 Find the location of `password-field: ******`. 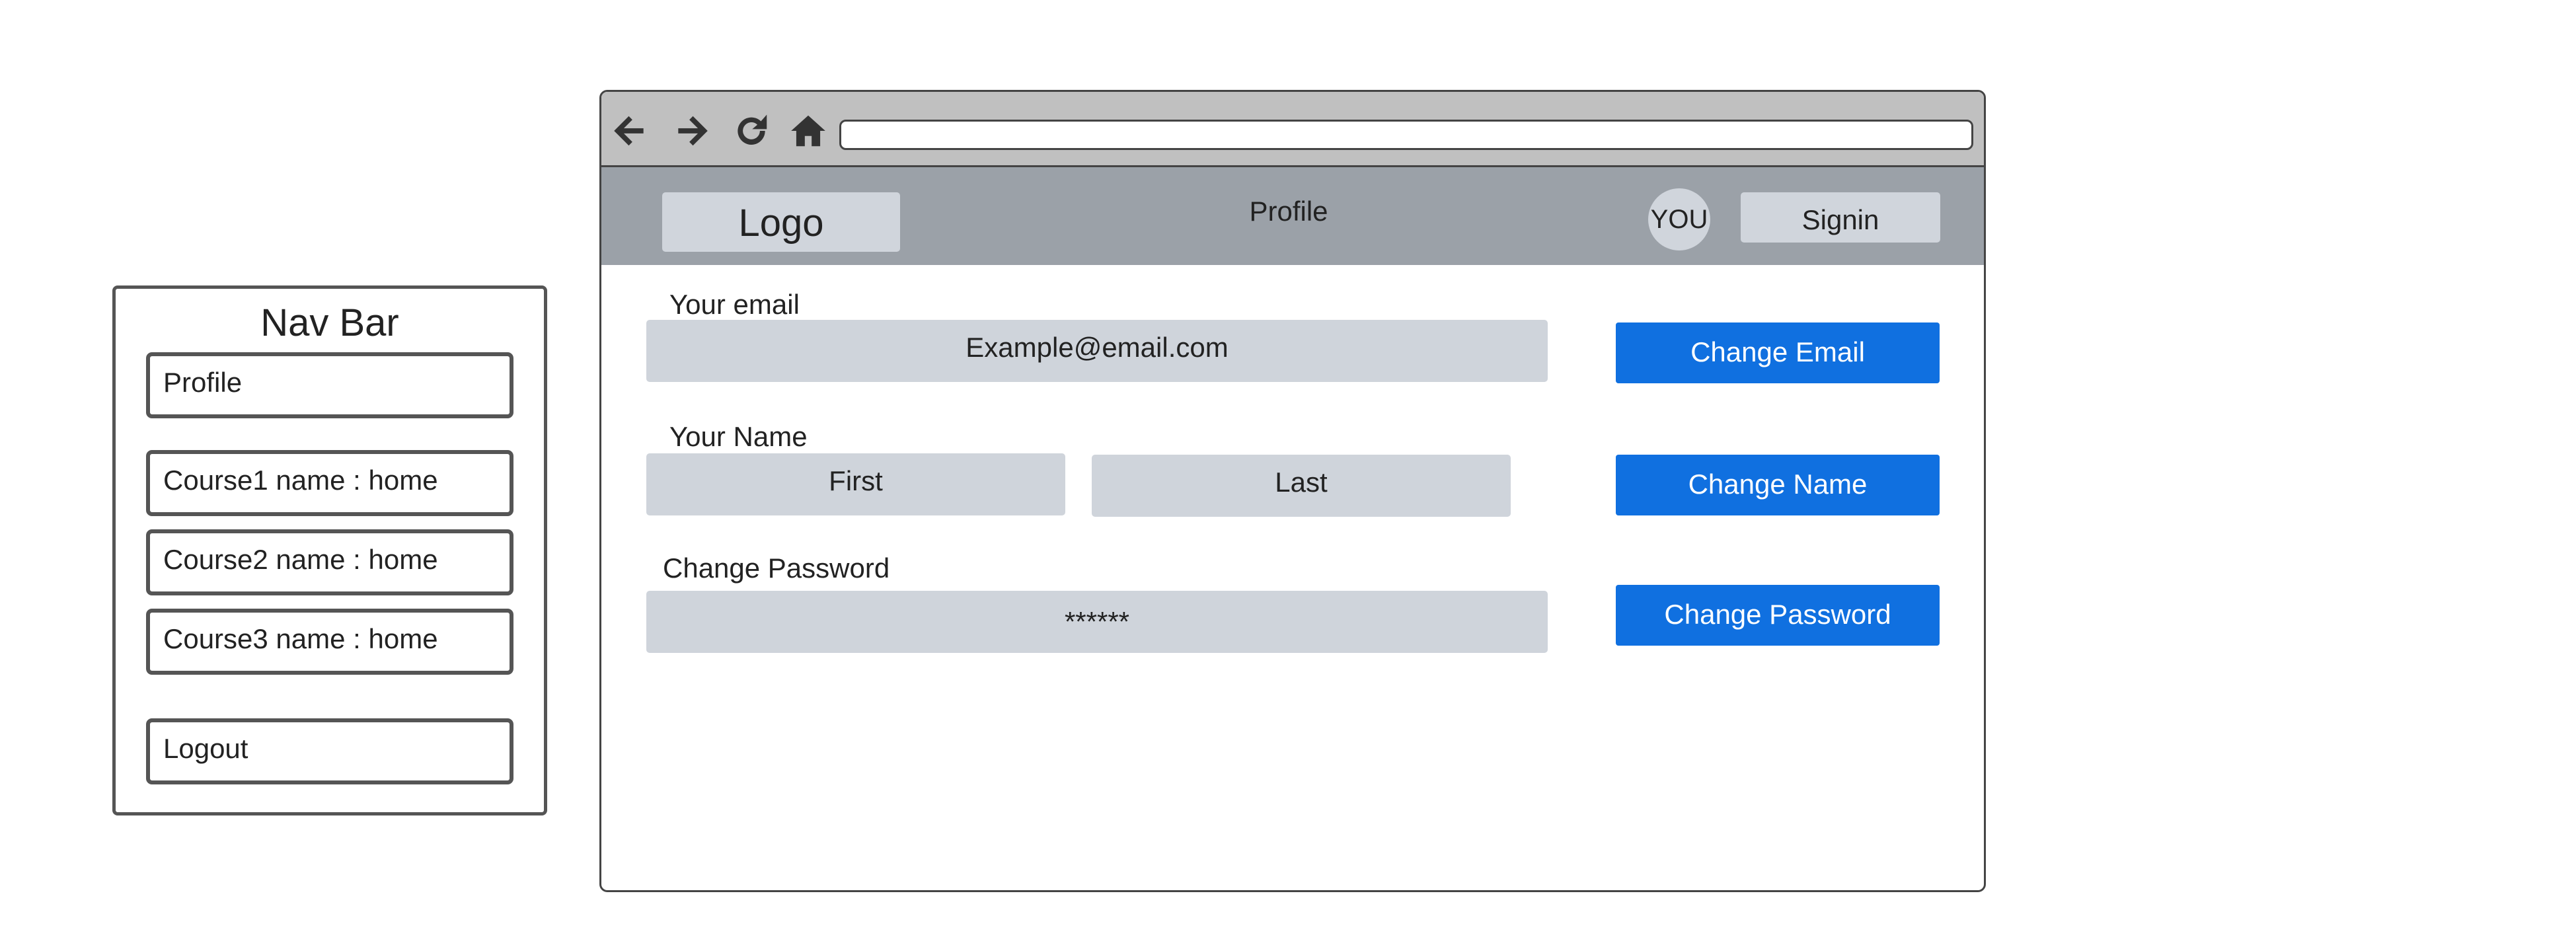

password-field: ****** is located at coordinates (1097, 622).